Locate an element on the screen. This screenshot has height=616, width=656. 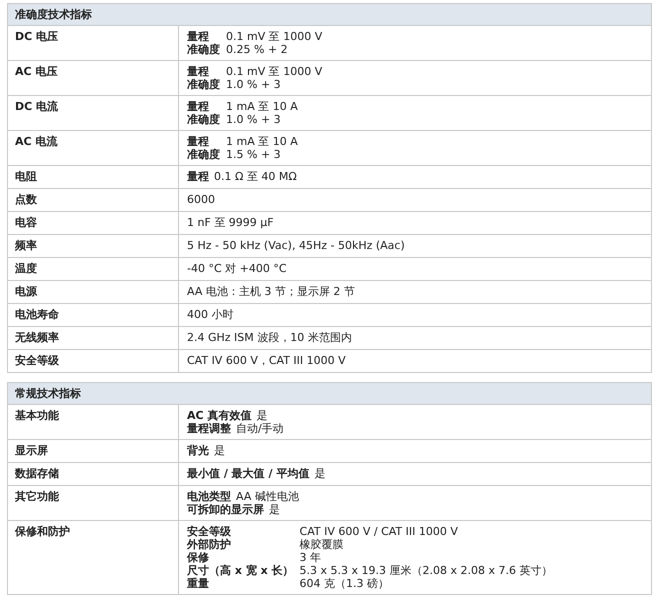
spec-key: 背光 is located at coordinates (198, 450).